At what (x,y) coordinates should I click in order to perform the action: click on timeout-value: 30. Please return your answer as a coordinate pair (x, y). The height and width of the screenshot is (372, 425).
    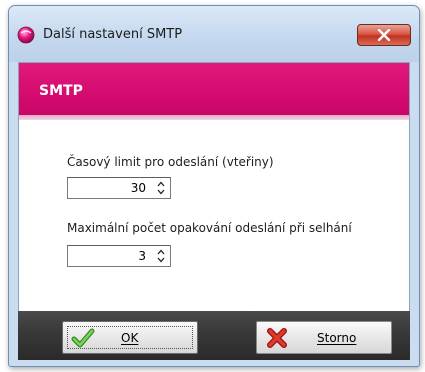
    Looking at the image, I should click on (138, 188).